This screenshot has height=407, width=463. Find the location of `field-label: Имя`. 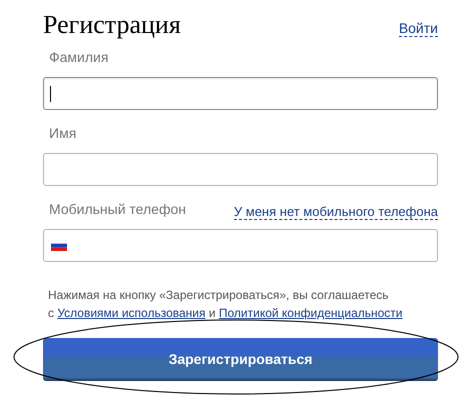

field-label: Имя is located at coordinates (62, 133).